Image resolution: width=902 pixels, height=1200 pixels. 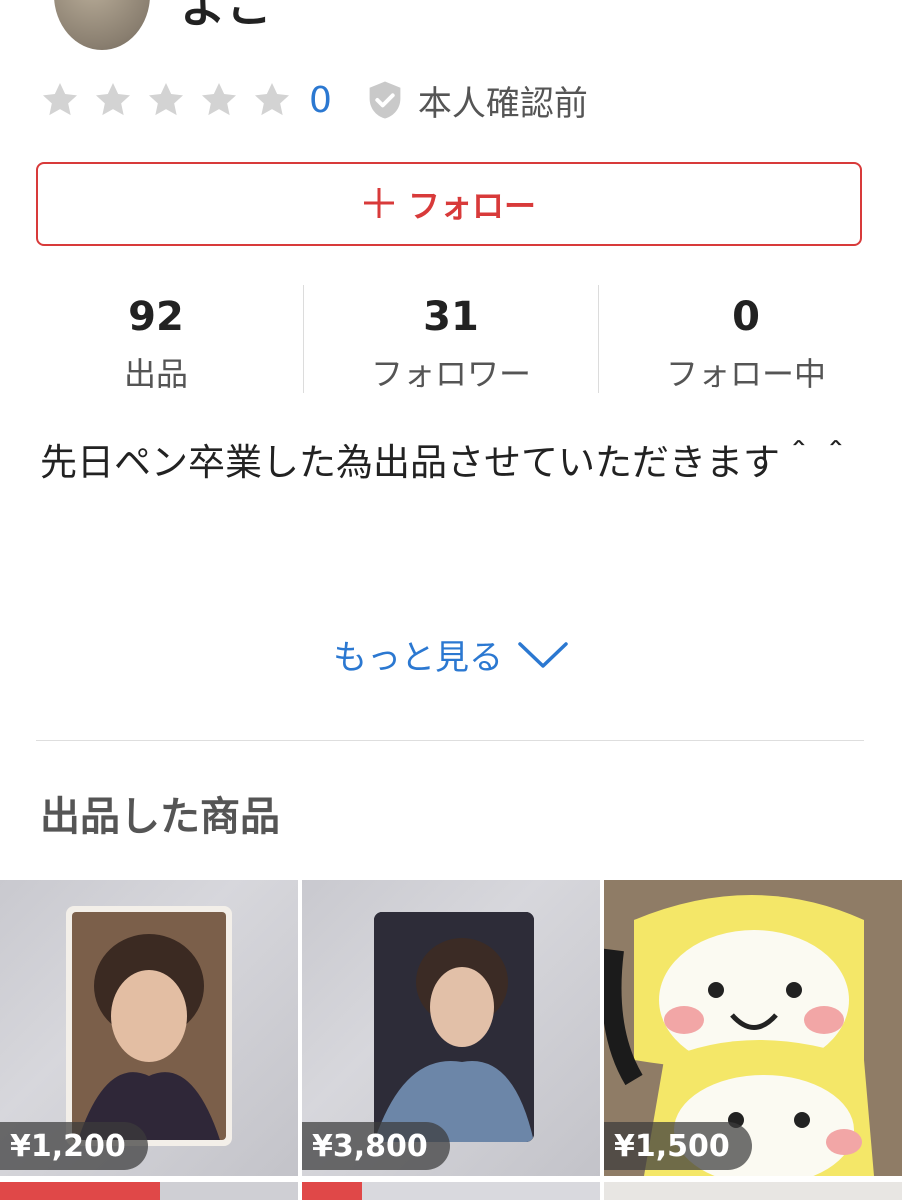 I want to click on item-tile: ¥1,500, so click(x=753, y=1028).